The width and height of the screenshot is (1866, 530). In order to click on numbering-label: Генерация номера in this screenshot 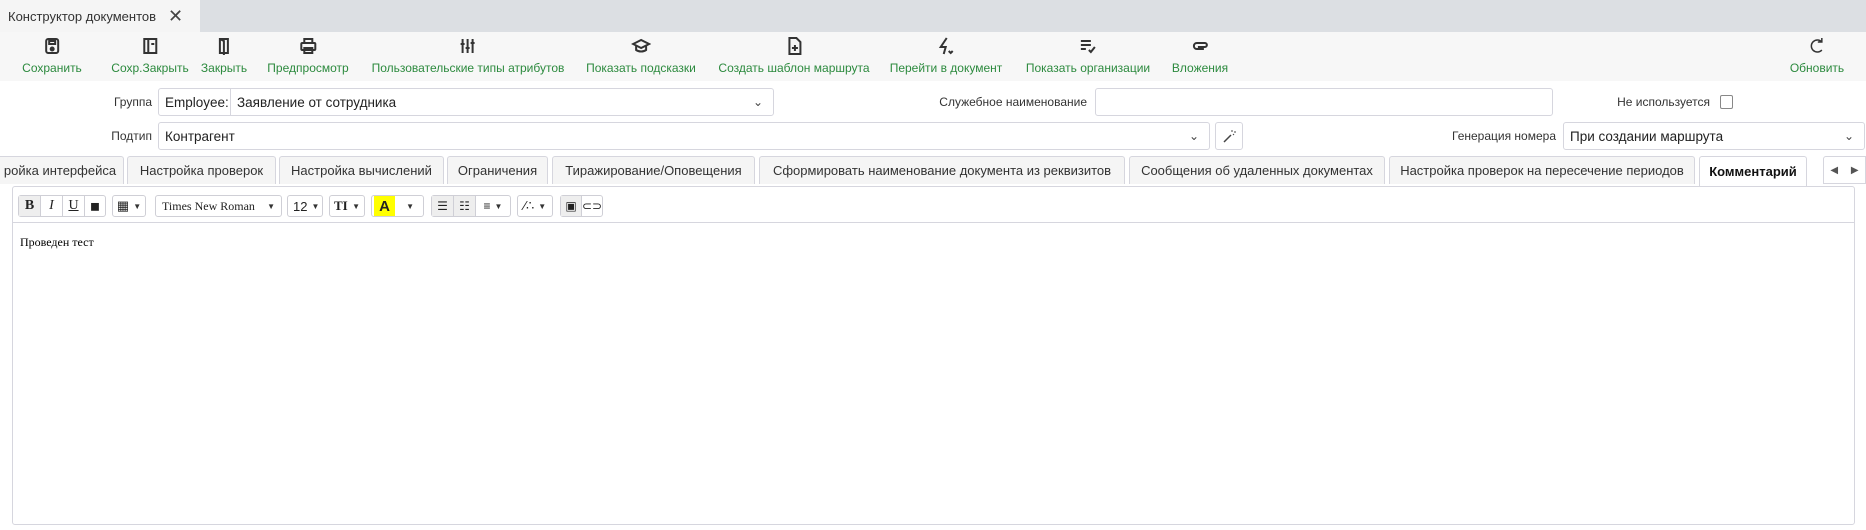, I will do `click(1504, 136)`.